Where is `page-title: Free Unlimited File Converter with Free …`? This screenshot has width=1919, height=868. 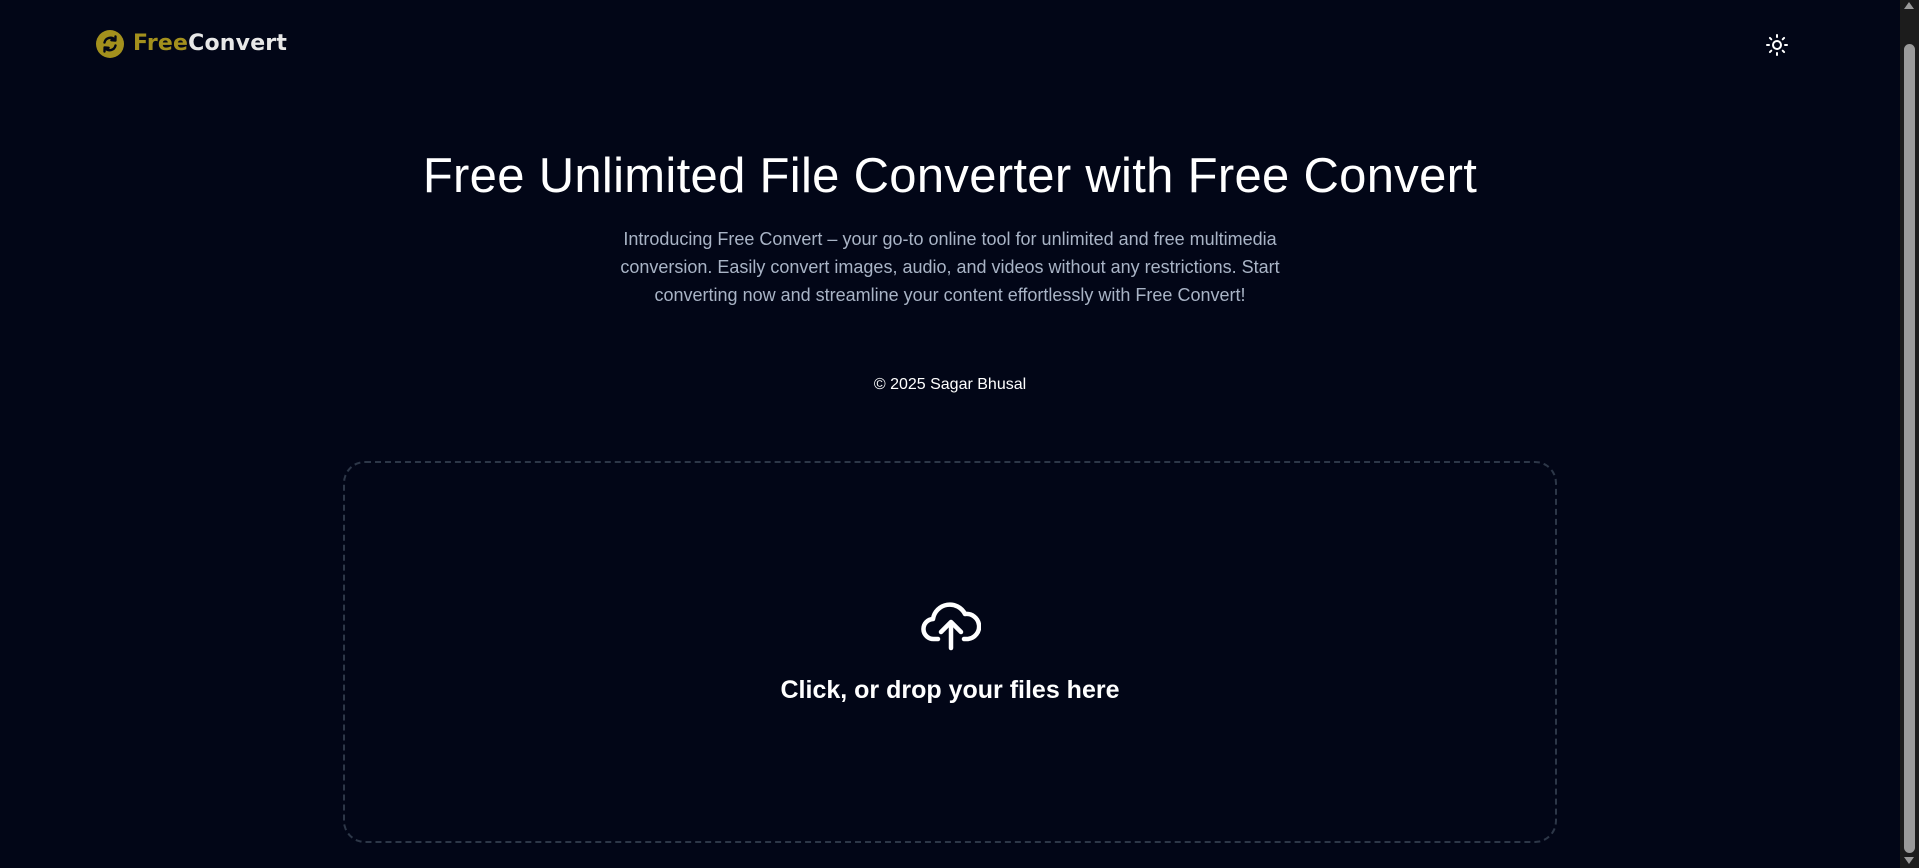 page-title: Free Unlimited File Converter with Free … is located at coordinates (950, 176).